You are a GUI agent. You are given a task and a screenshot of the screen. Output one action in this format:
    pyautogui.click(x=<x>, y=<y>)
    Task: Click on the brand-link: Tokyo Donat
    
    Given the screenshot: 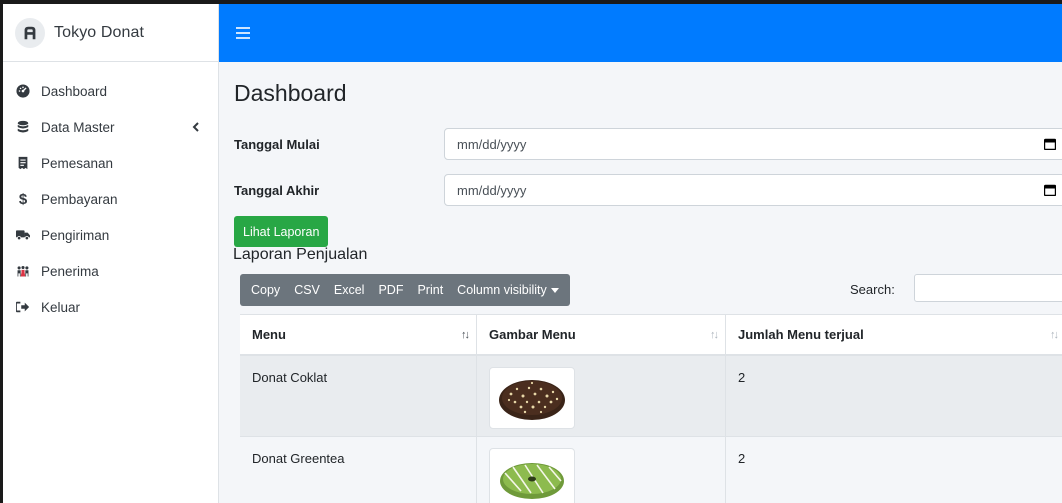 What is the action you would take?
    pyautogui.click(x=110, y=33)
    